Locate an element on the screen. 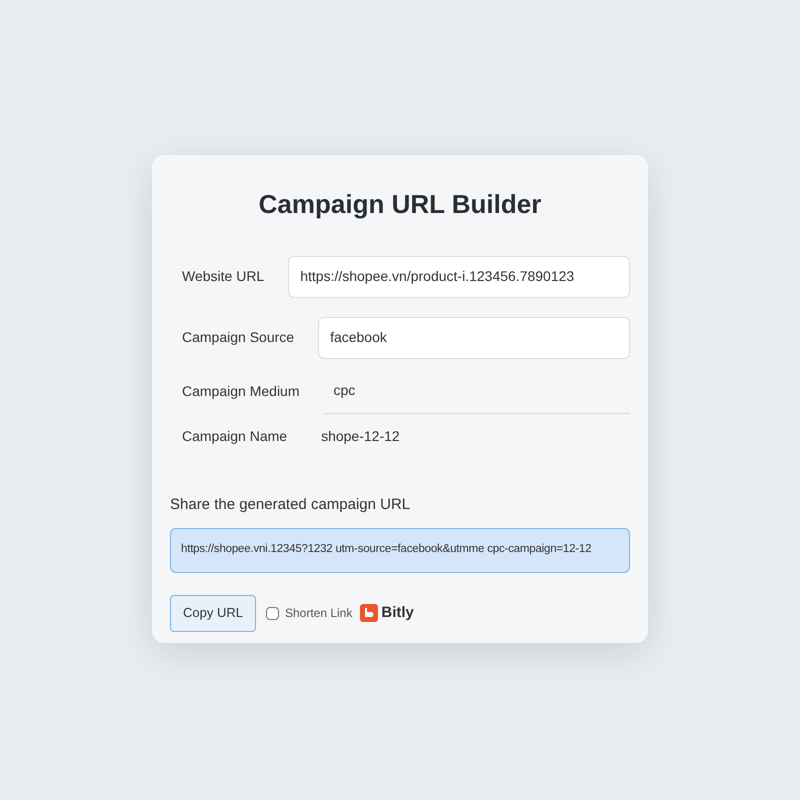  checkbox-label: Shorten Link is located at coordinates (318, 613).